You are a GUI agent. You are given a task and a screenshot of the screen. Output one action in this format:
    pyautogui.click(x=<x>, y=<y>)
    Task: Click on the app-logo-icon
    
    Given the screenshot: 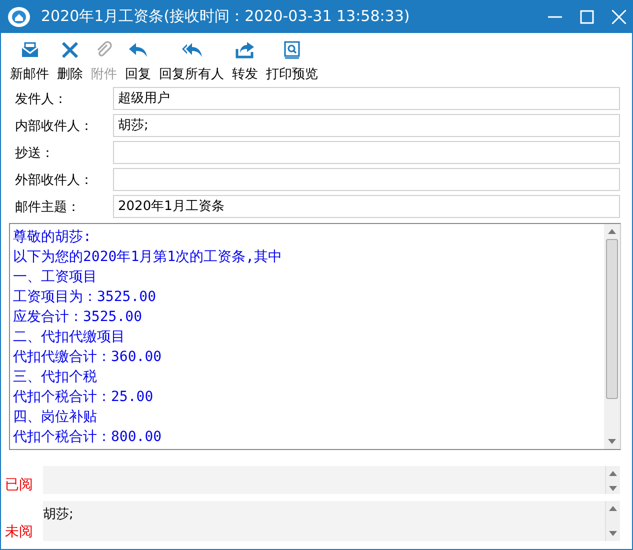 What is the action you would take?
    pyautogui.click(x=19, y=17)
    